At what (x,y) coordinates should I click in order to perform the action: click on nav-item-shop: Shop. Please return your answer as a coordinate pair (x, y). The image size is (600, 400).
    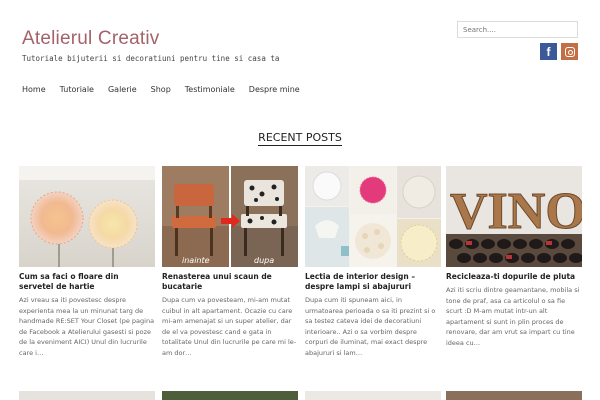
    Looking at the image, I should click on (161, 89).